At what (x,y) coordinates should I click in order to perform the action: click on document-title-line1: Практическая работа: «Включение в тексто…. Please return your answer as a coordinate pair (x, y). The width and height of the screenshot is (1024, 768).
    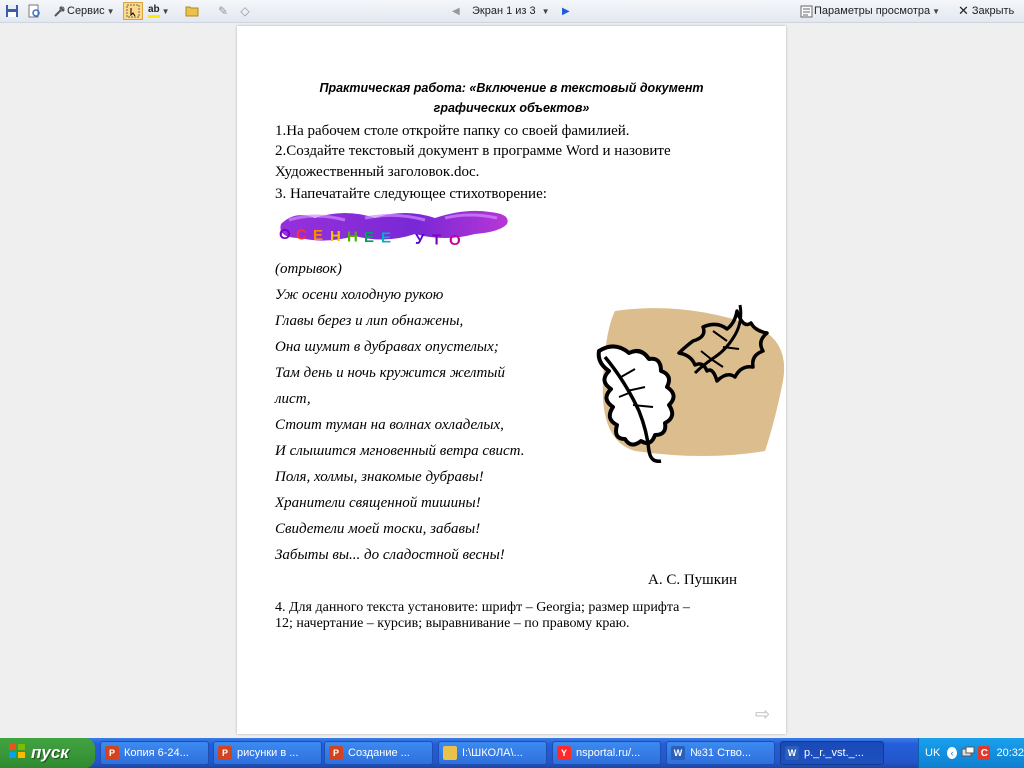
    Looking at the image, I should click on (511, 88).